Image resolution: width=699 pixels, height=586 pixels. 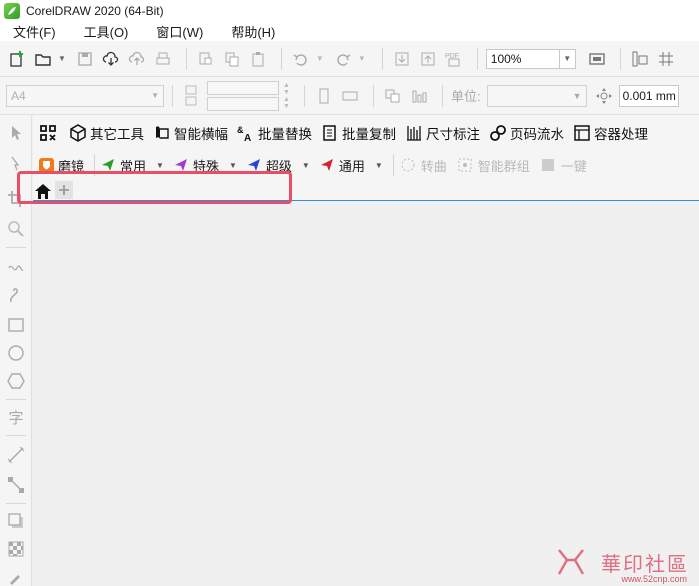 I want to click on paste-icon, so click(x=258, y=59).